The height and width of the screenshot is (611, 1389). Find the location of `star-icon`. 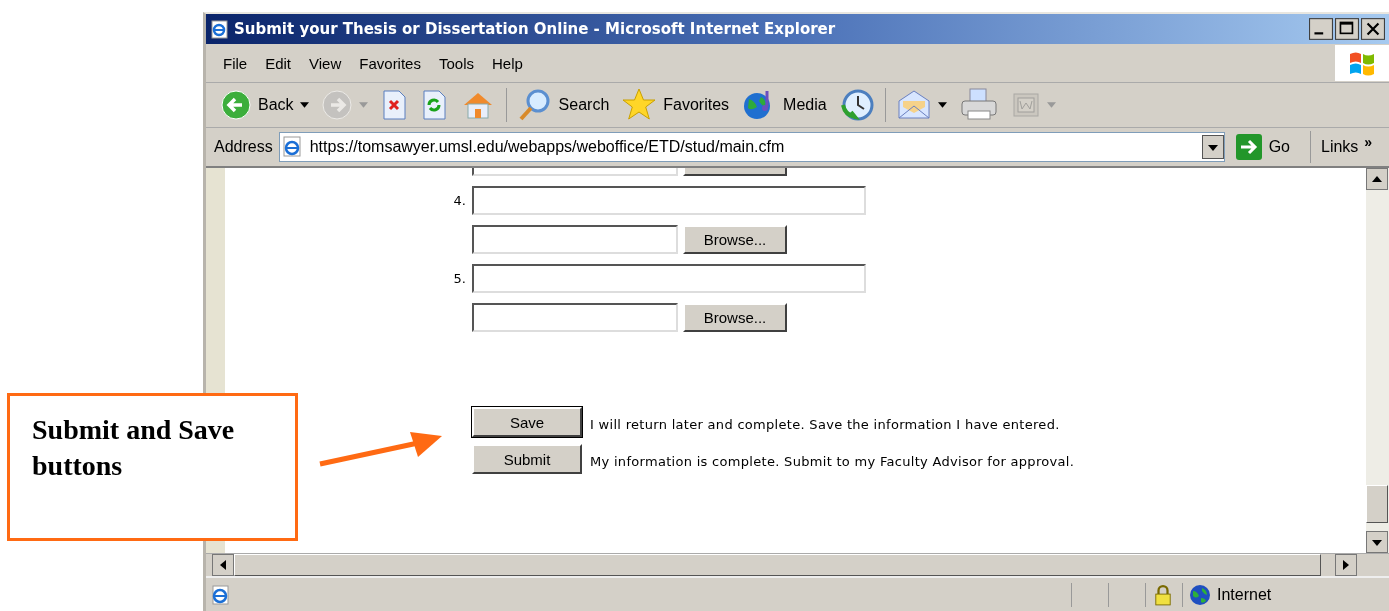

star-icon is located at coordinates (639, 105).